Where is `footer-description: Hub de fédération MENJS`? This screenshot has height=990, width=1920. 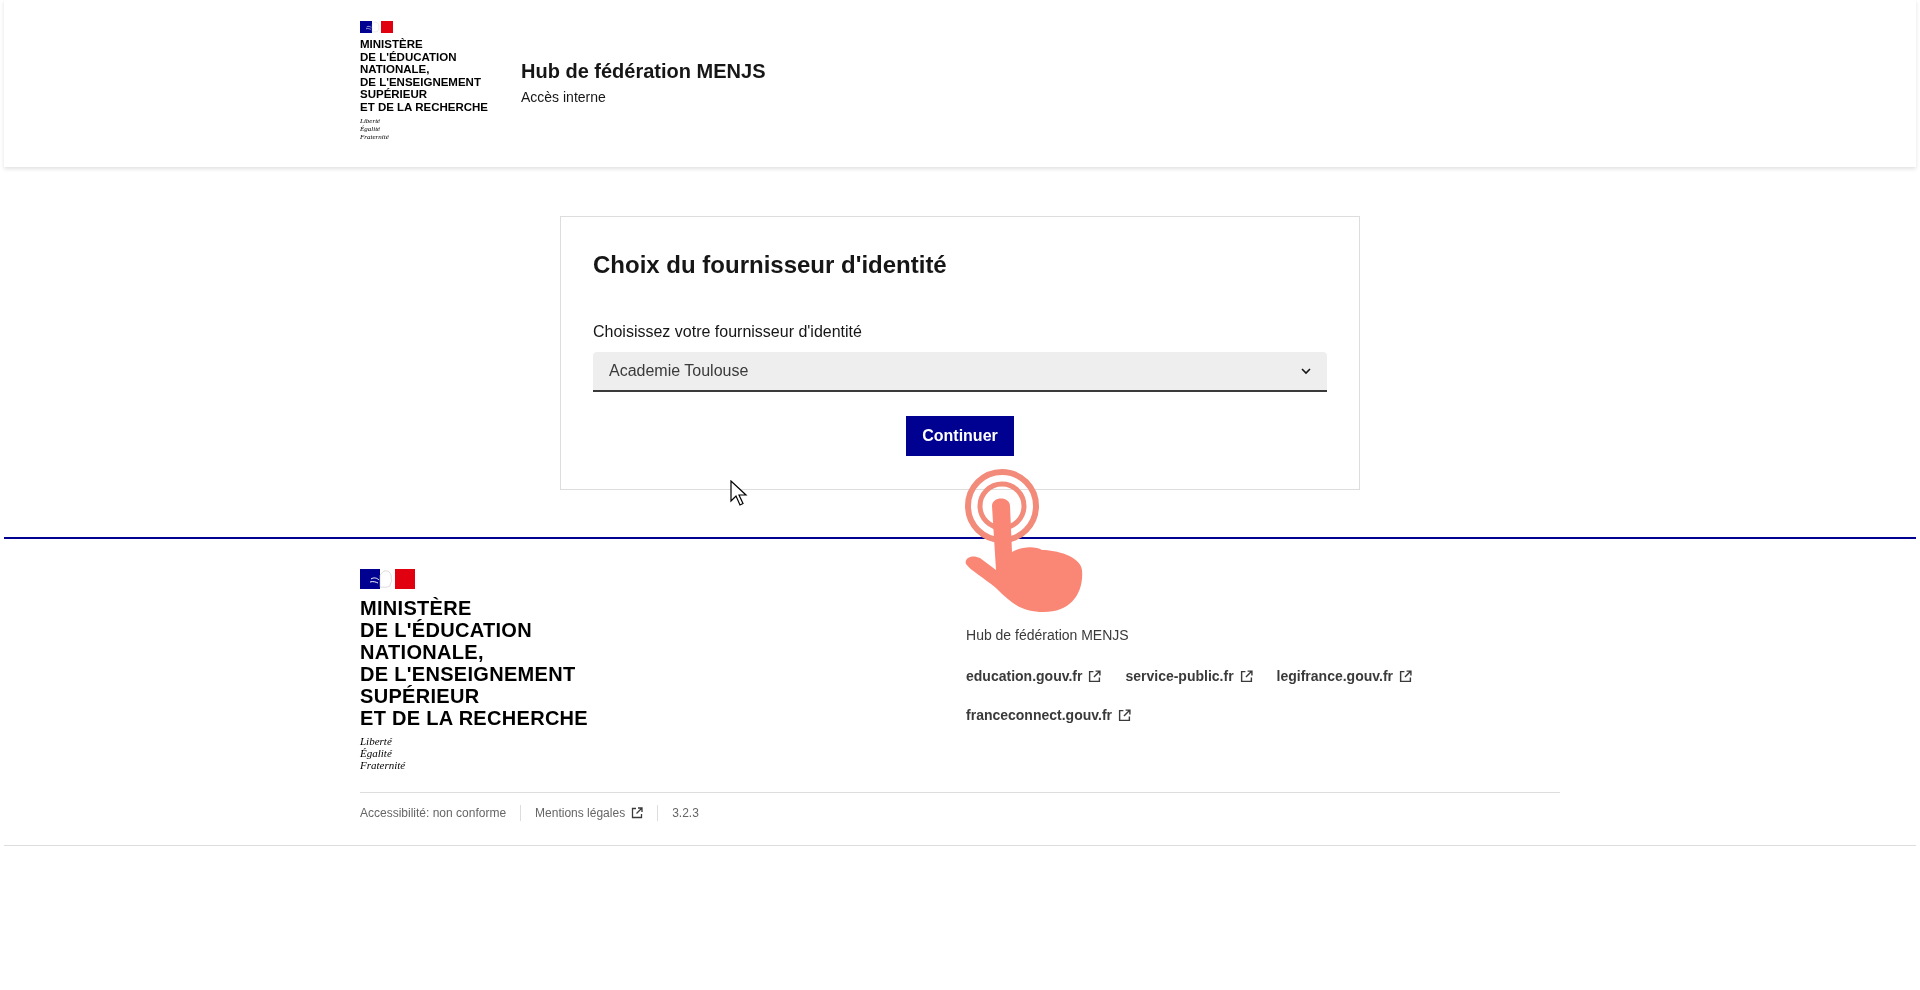 footer-description: Hub de fédération MENJS is located at coordinates (1048, 635).